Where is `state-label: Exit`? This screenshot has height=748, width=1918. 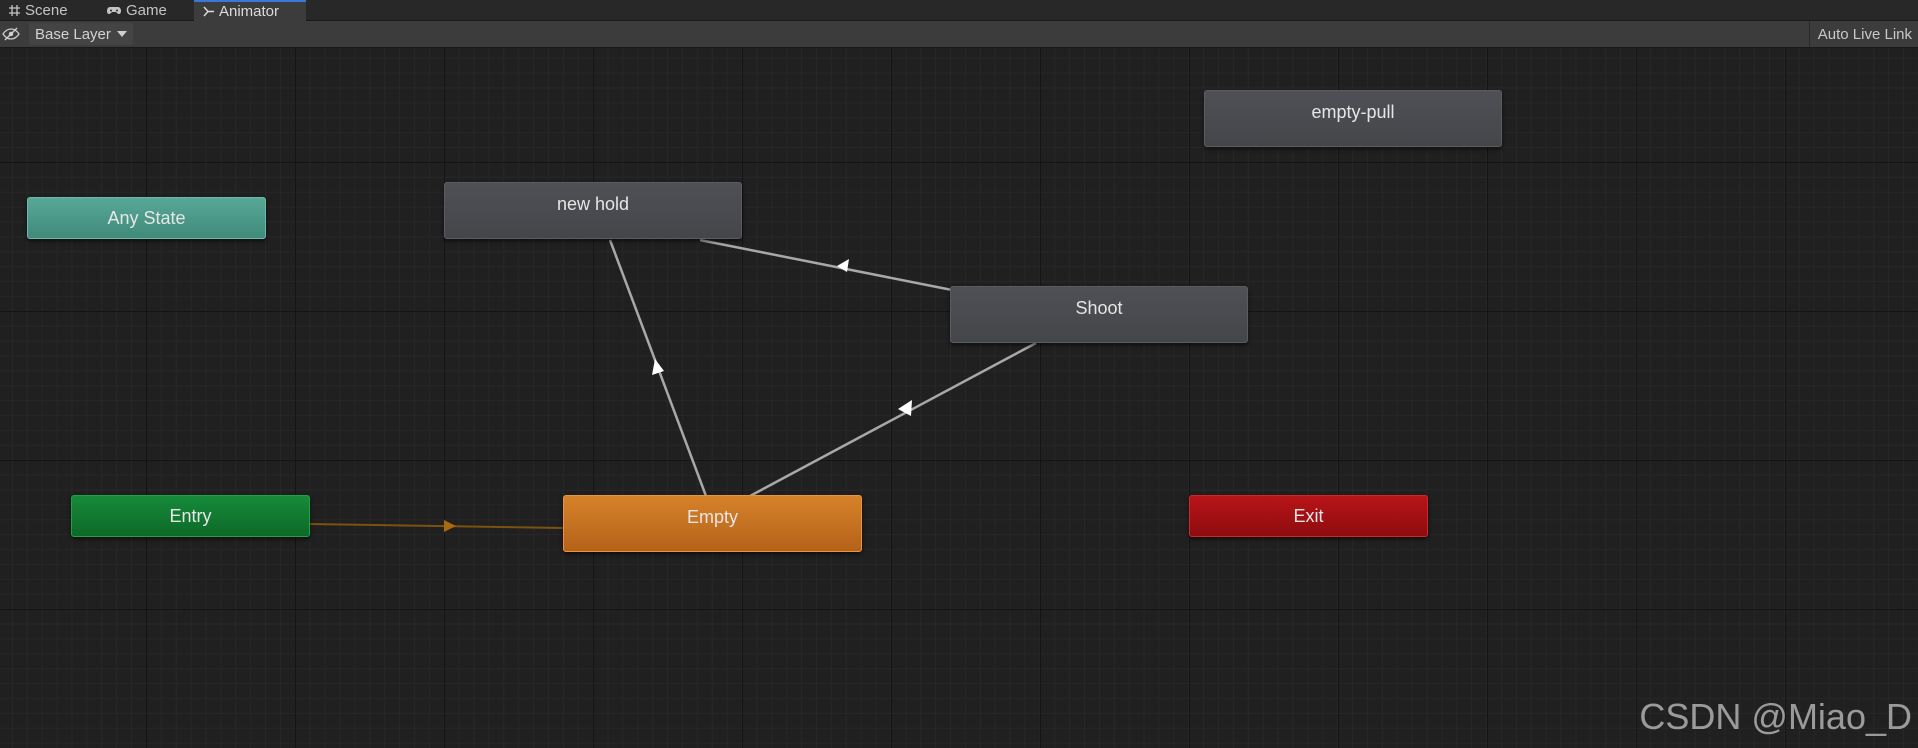
state-label: Exit is located at coordinates (1308, 516).